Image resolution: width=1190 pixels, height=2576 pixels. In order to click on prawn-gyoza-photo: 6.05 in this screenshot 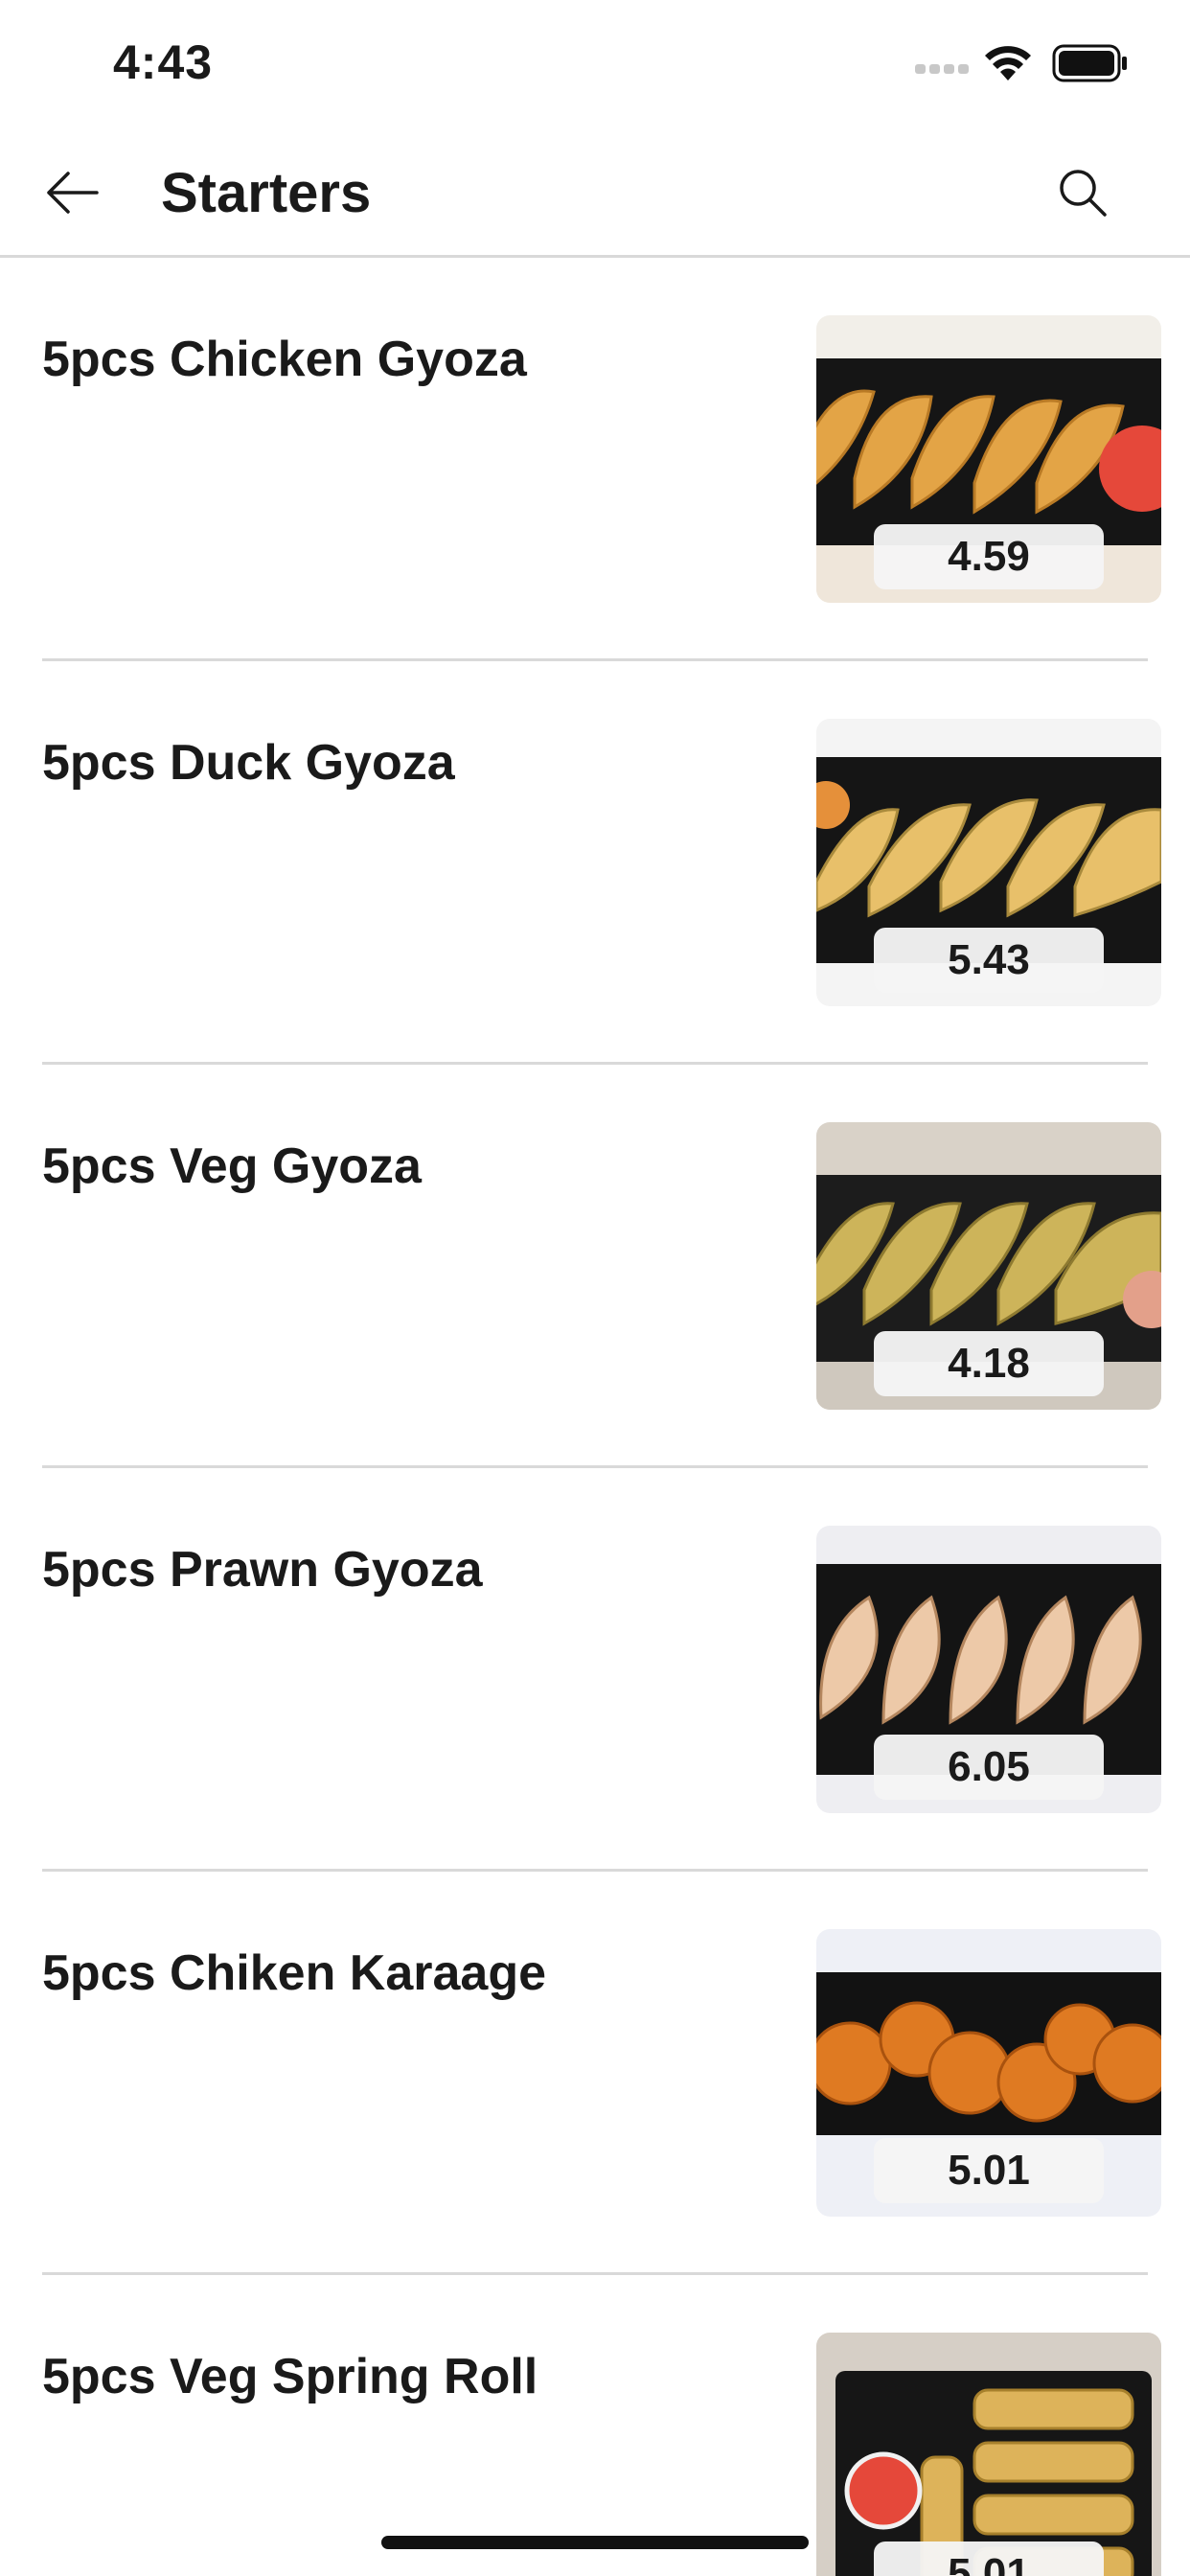, I will do `click(988, 1669)`.